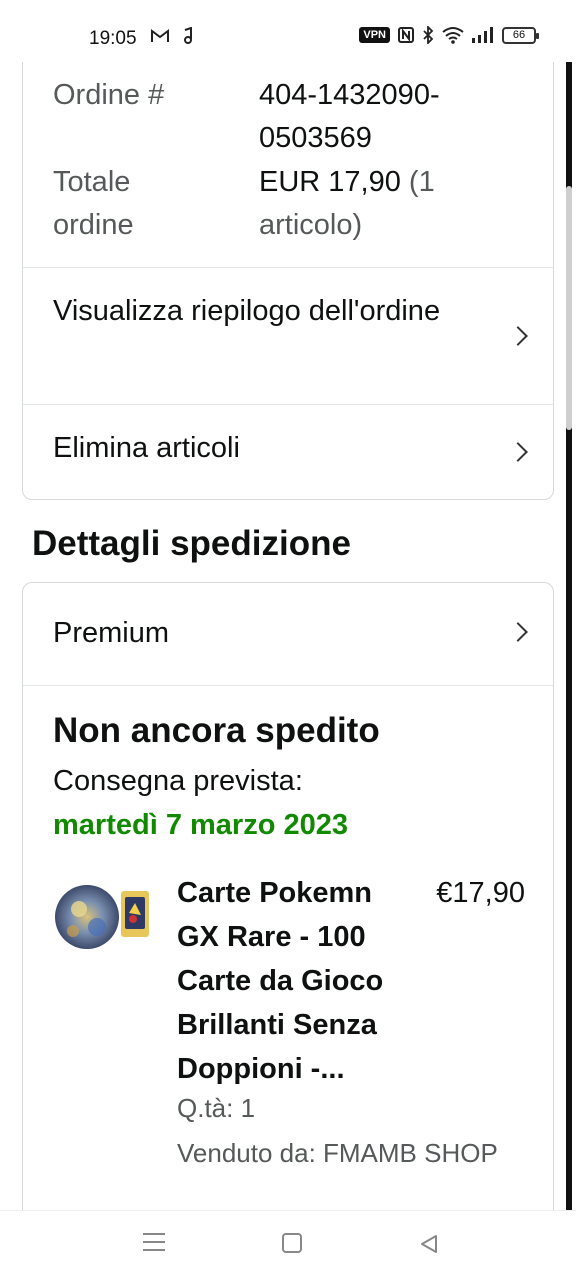  I want to click on status-time: 19:05, so click(113, 38).